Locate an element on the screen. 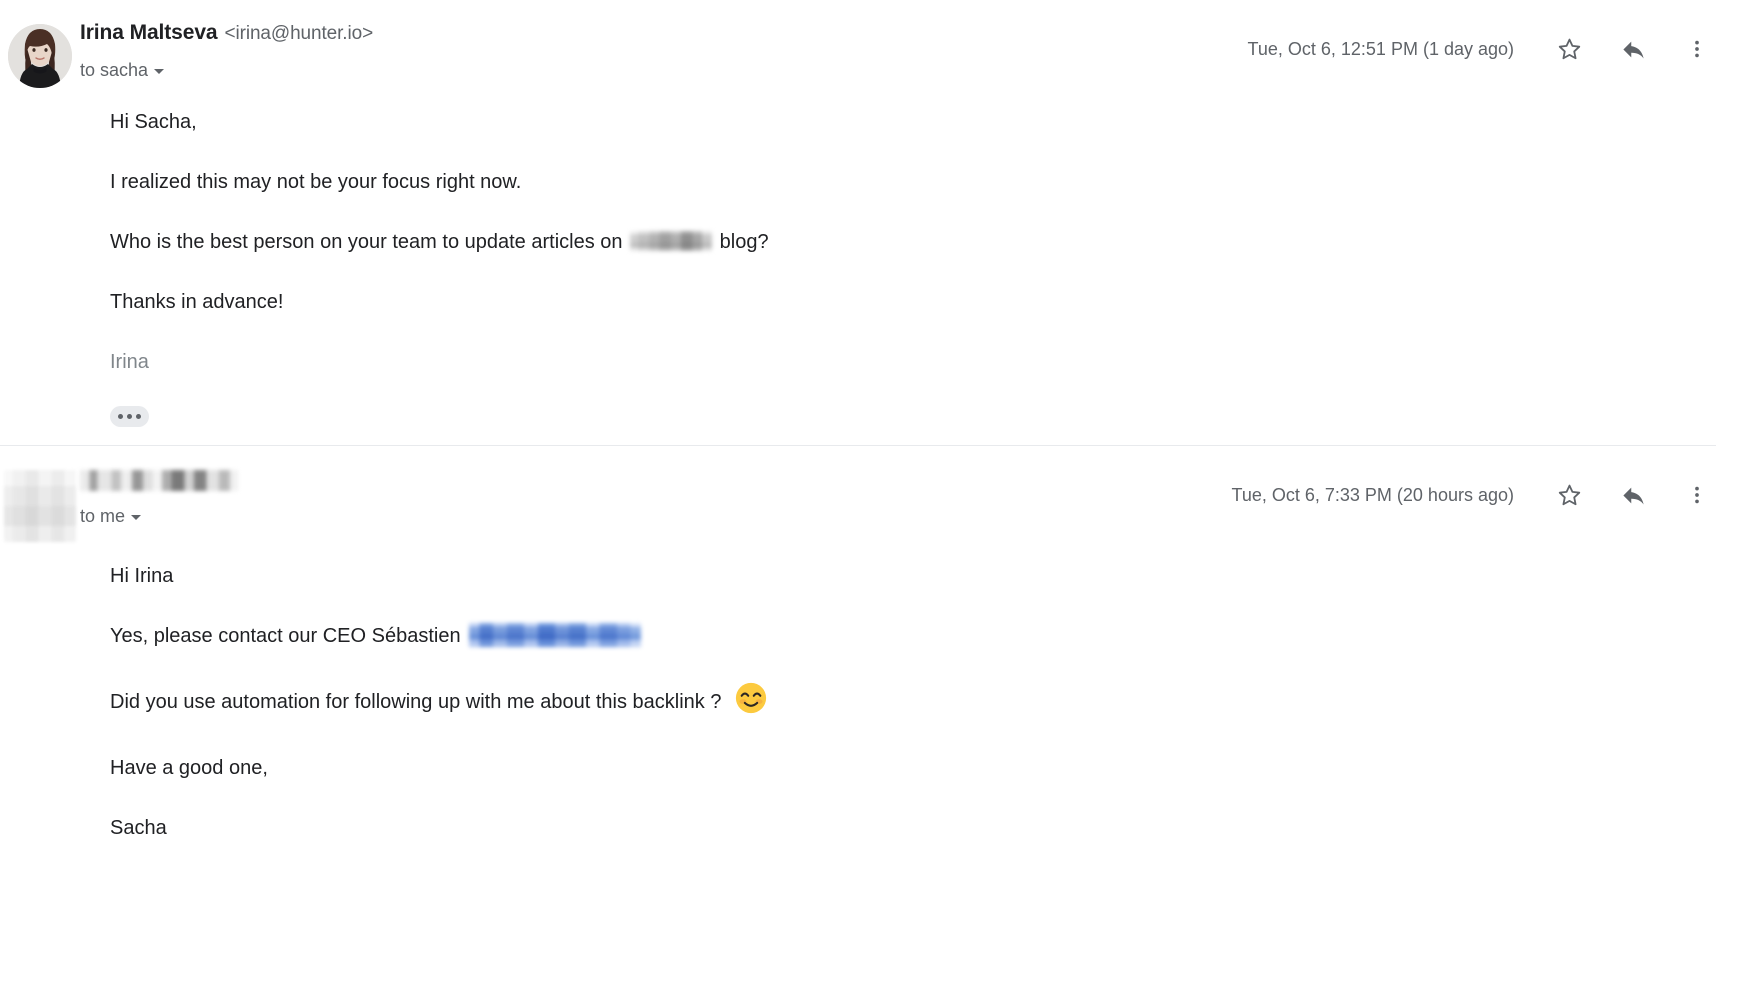 Image resolution: width=1744 pixels, height=984 pixels. recipient-label: to me is located at coordinates (103, 516).